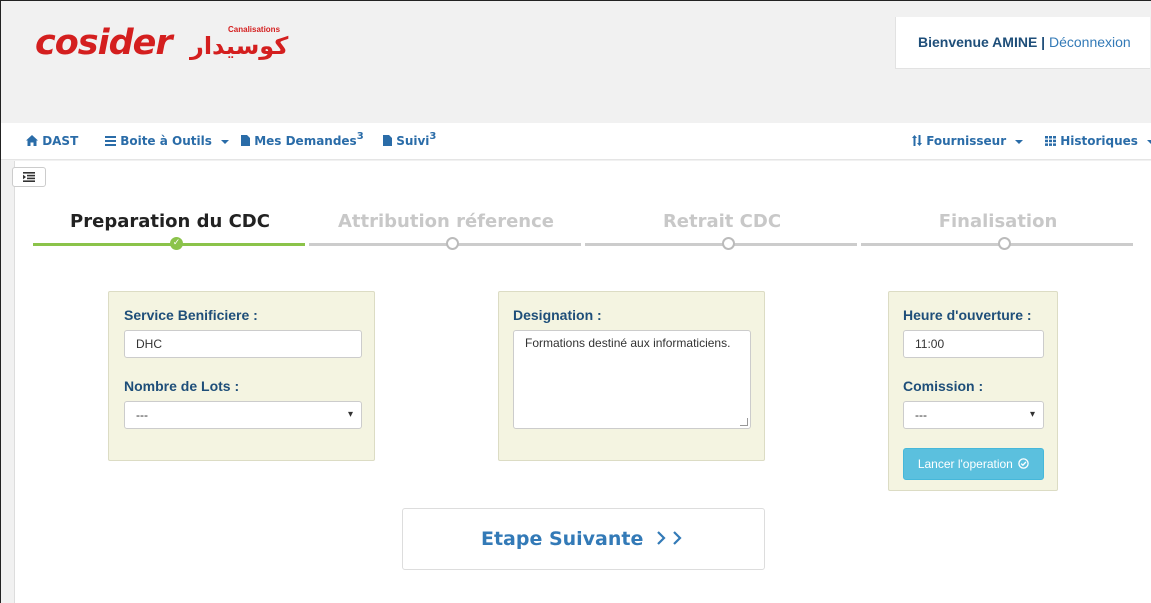 The height and width of the screenshot is (603, 1151). What do you see at coordinates (917, 140) in the screenshot?
I see `sort-icon` at bounding box center [917, 140].